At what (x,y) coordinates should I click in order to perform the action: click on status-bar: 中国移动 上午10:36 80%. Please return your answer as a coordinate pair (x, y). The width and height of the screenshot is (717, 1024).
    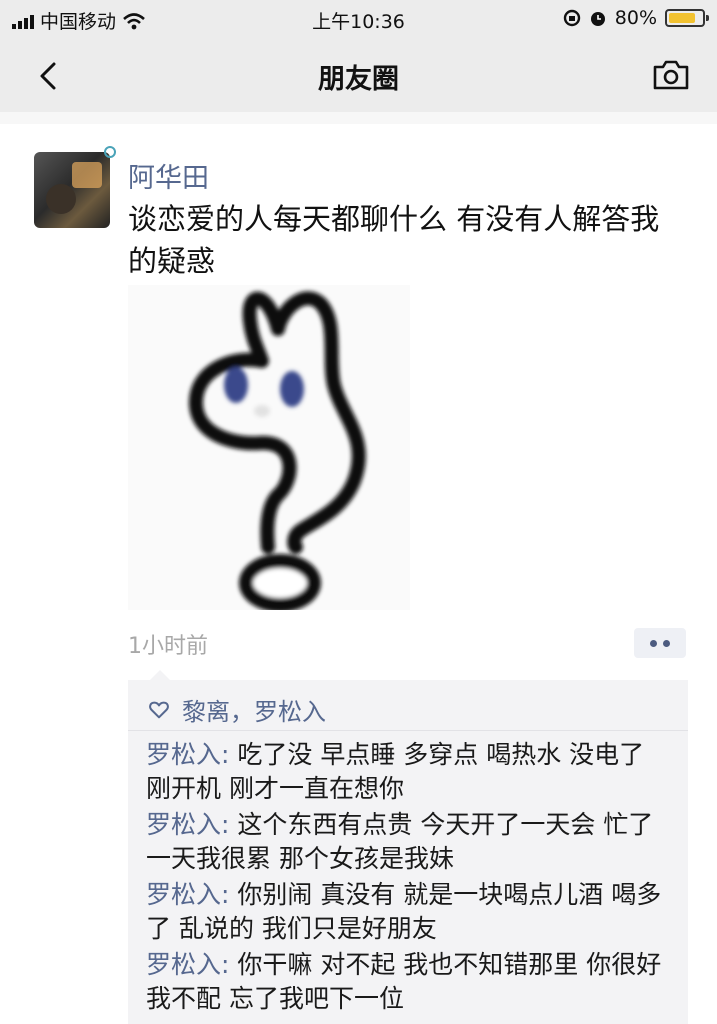
    Looking at the image, I should click on (358, 19).